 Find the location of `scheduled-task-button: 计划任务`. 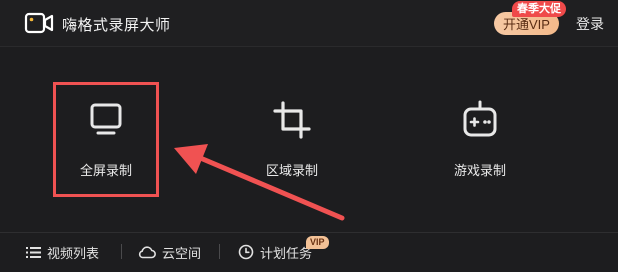

scheduled-task-button: 计划任务 is located at coordinates (275, 252).